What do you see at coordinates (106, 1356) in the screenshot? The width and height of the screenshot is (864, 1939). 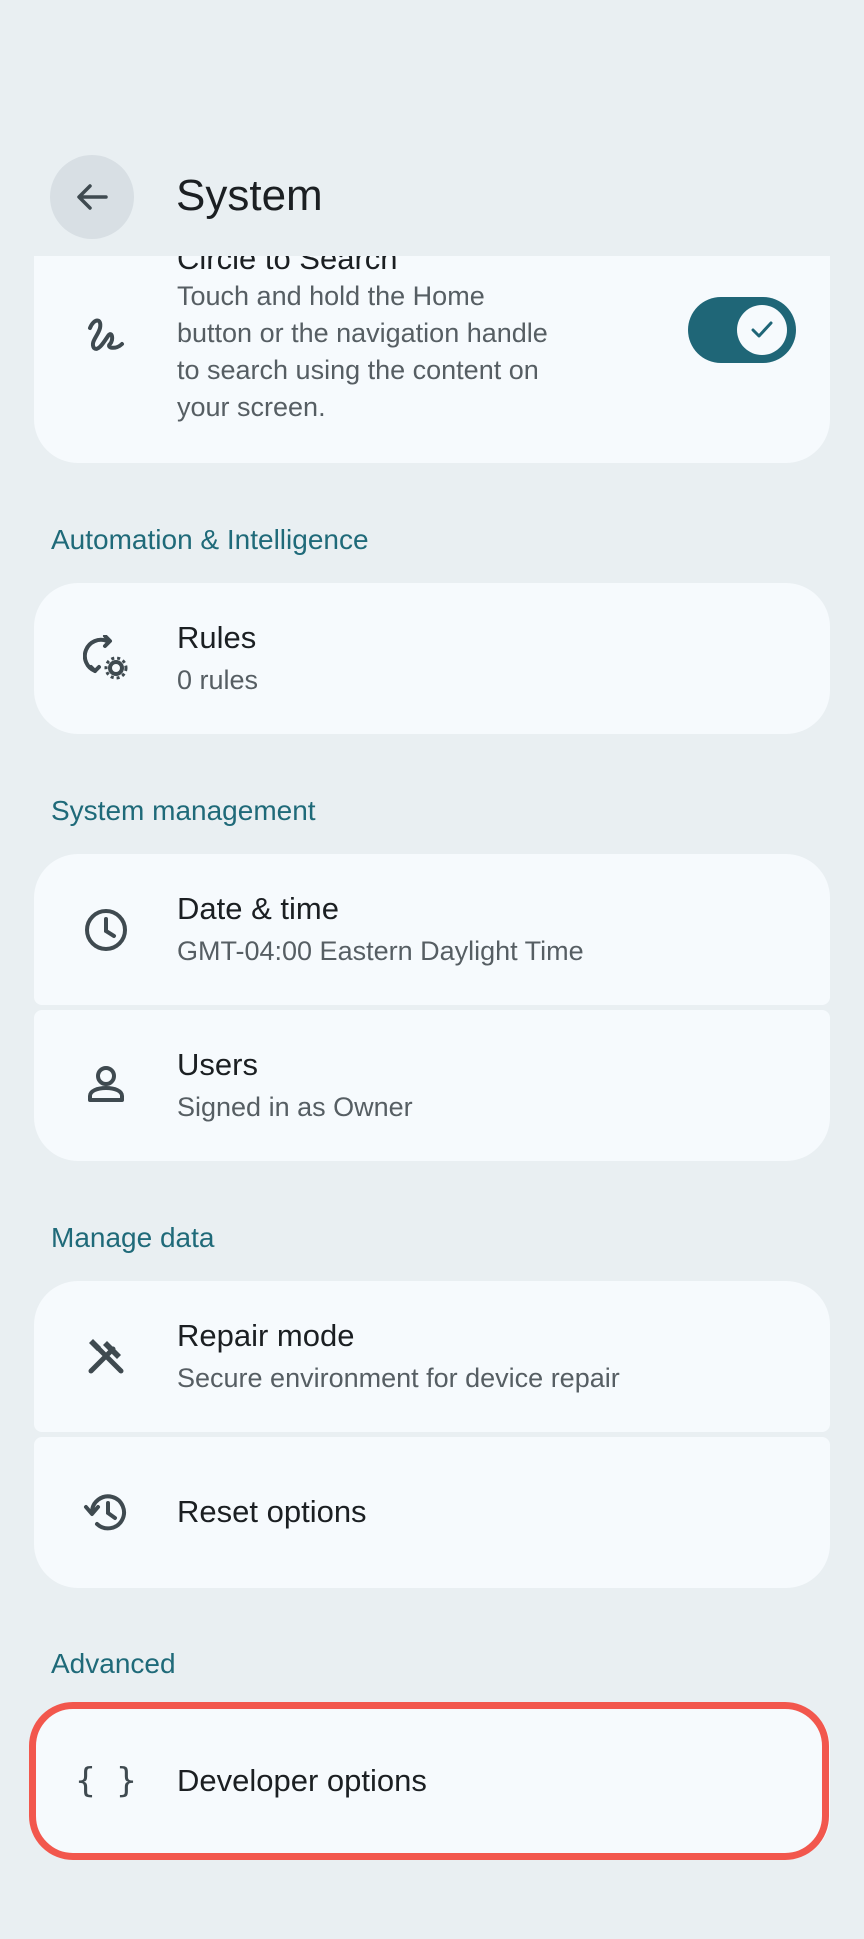 I see `repair-tools-icon` at bounding box center [106, 1356].